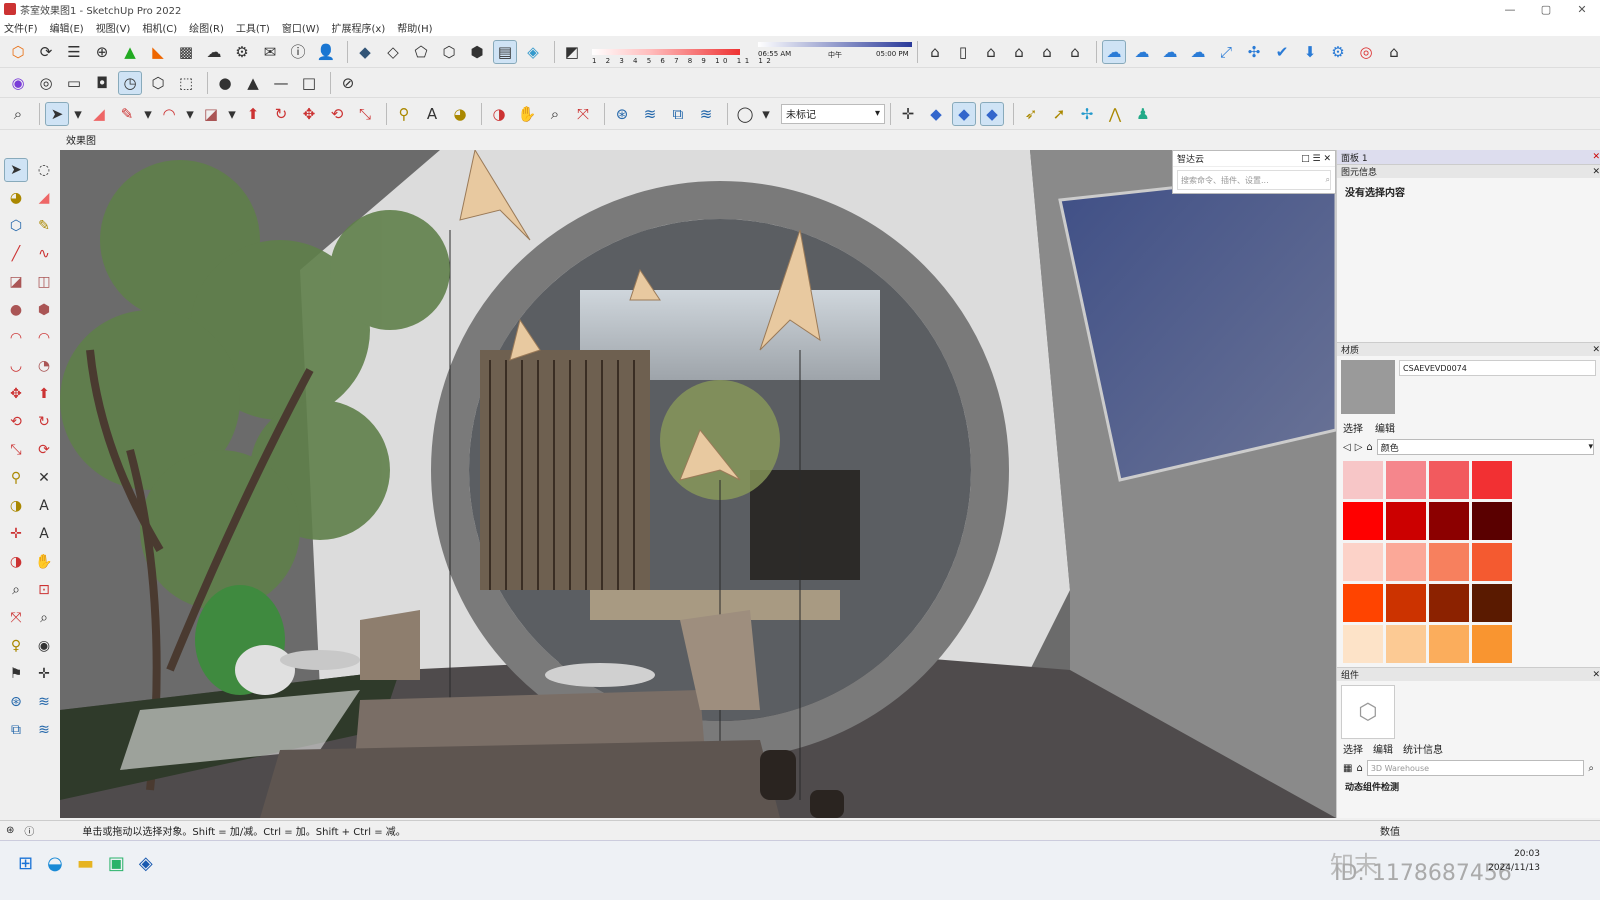 The height and width of the screenshot is (900, 1600). I want to click on menu-tools: 工具(T), so click(253, 27).